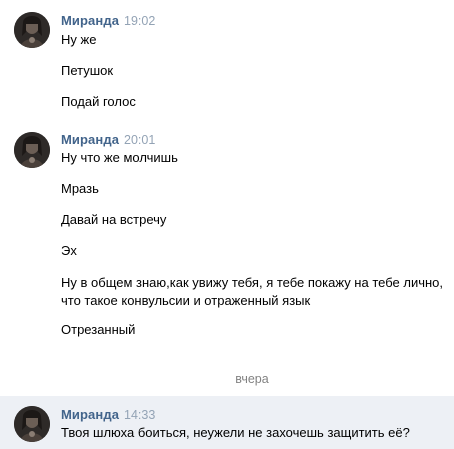 This screenshot has height=449, width=454. I want to click on message-text: Мразь, so click(80, 188).